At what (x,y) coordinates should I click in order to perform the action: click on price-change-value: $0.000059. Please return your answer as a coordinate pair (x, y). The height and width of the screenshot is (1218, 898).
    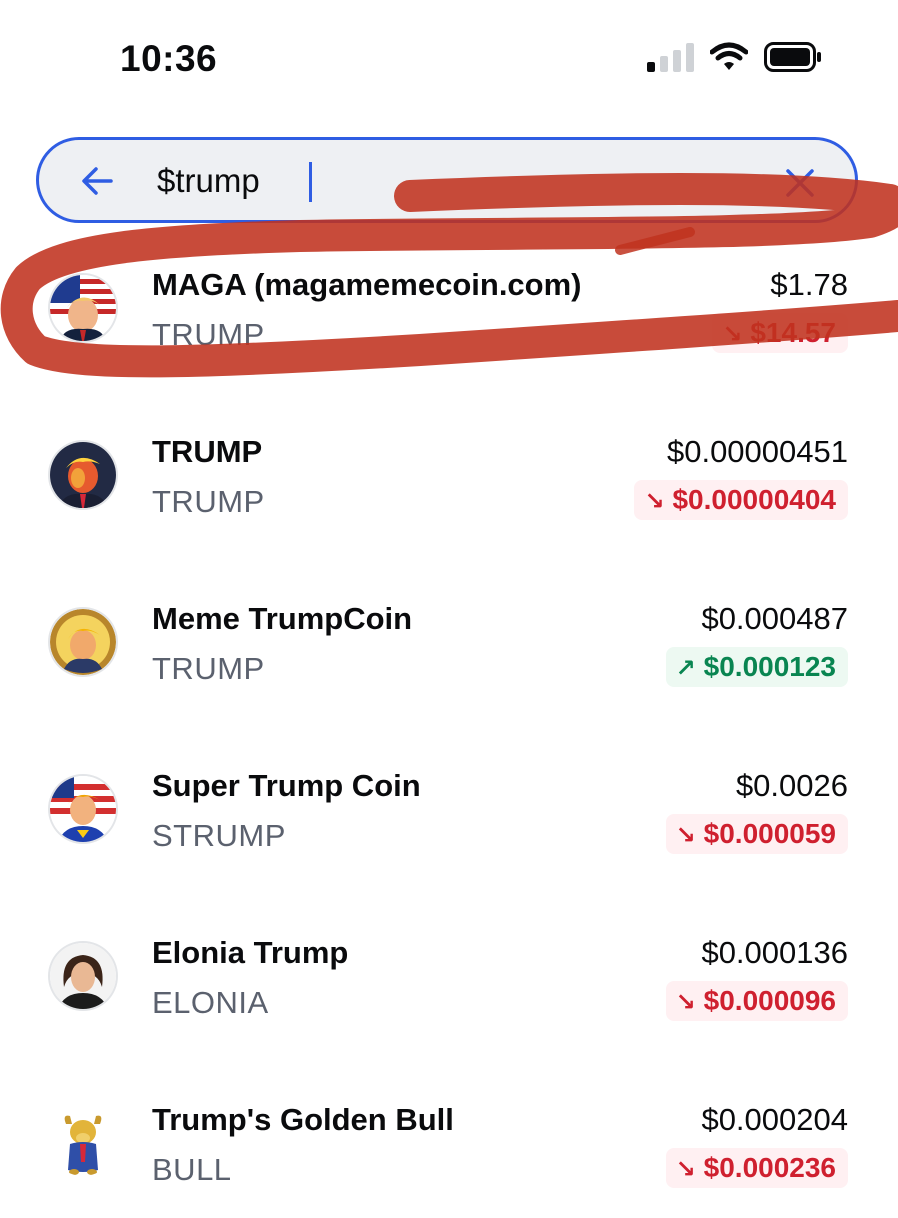
    Looking at the image, I should click on (769, 833).